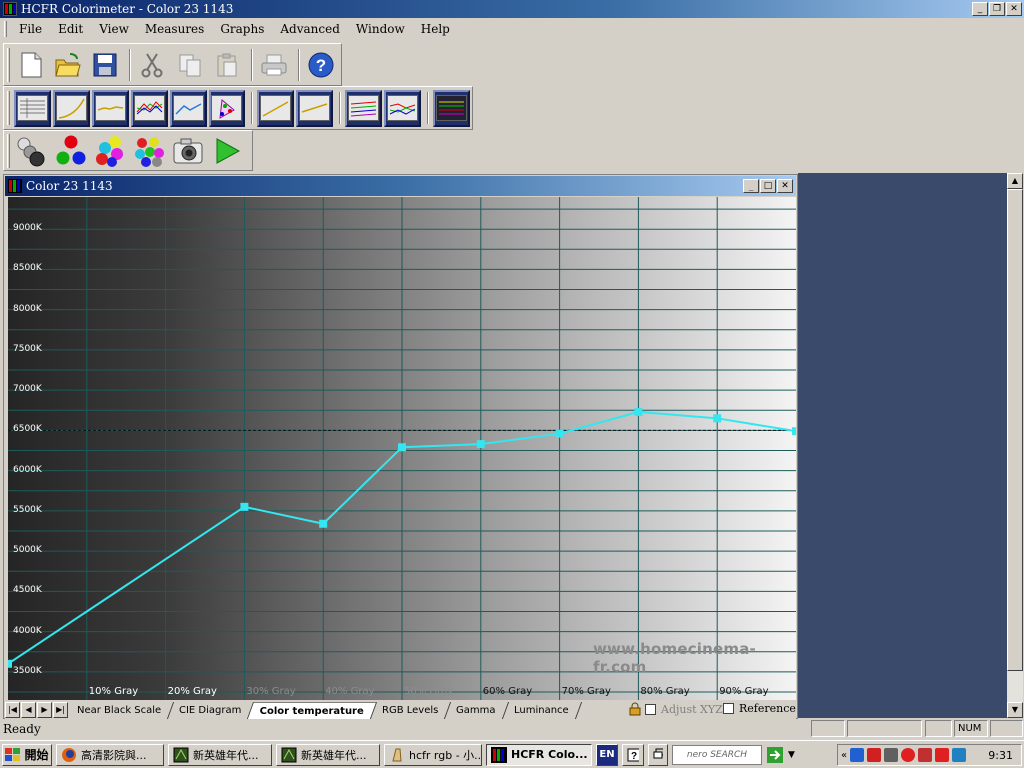  What do you see at coordinates (925, 755) in the screenshot?
I see `shield-icon` at bounding box center [925, 755].